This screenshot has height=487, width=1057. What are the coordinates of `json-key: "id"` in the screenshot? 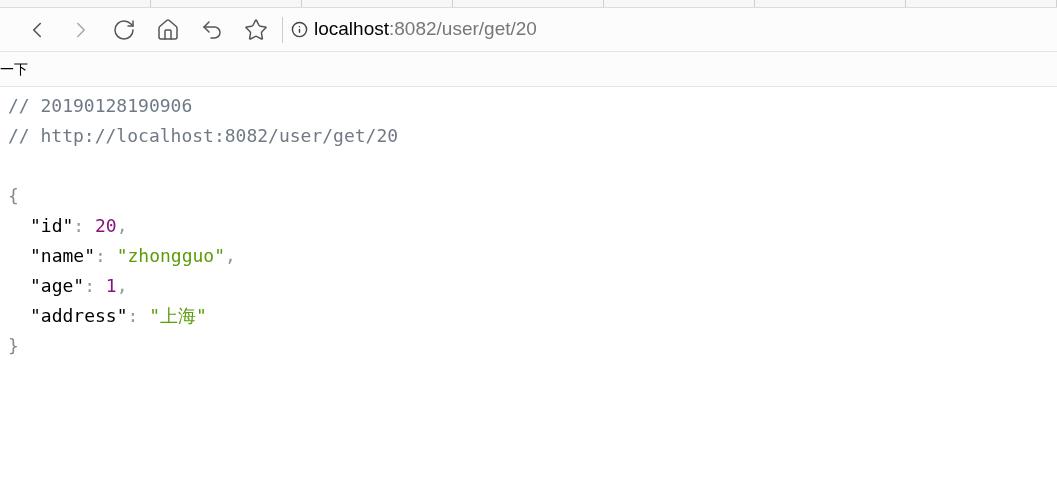 It's located at (52, 226).